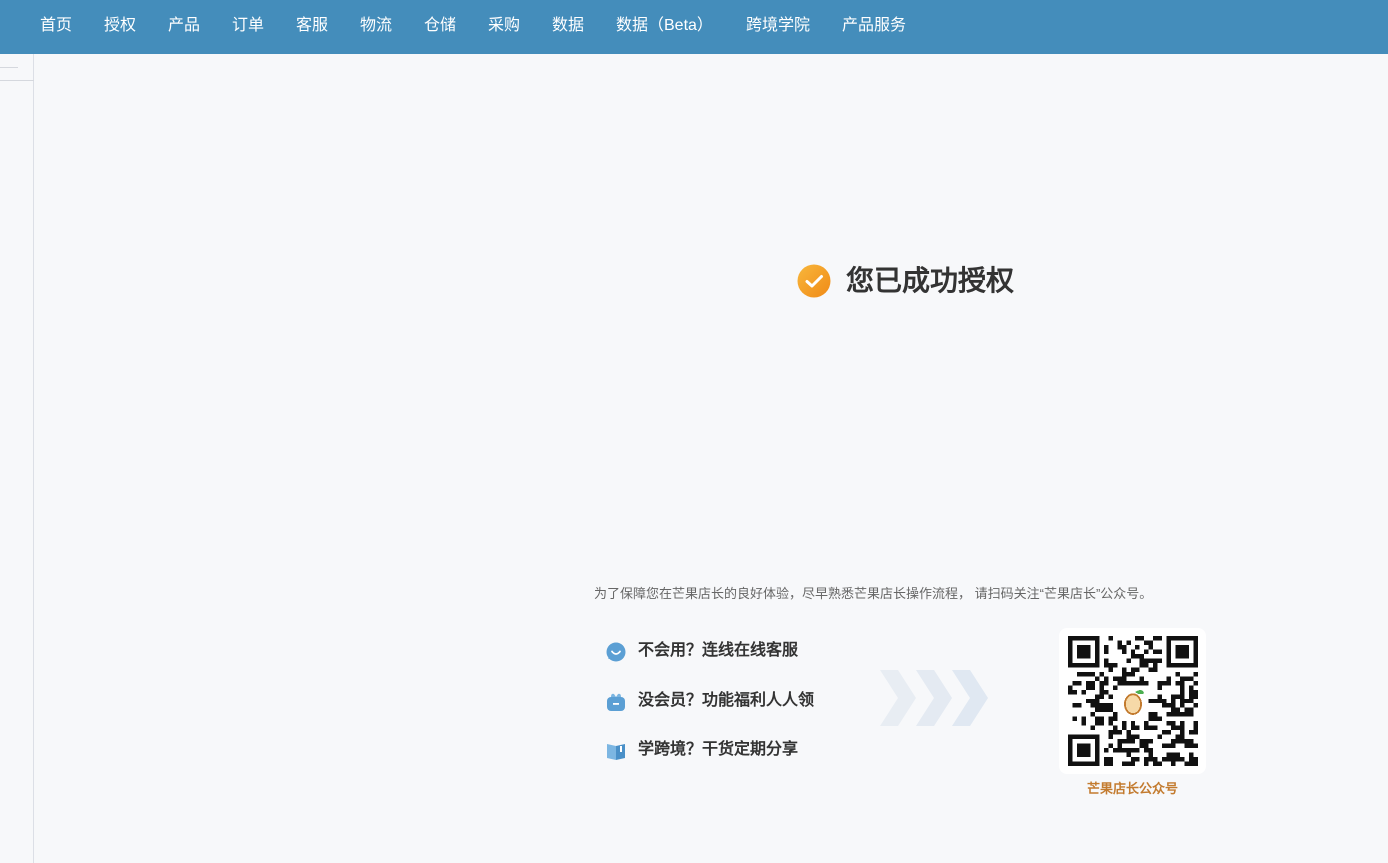  What do you see at coordinates (616, 652) in the screenshot?
I see `chat-bubble-icon` at bounding box center [616, 652].